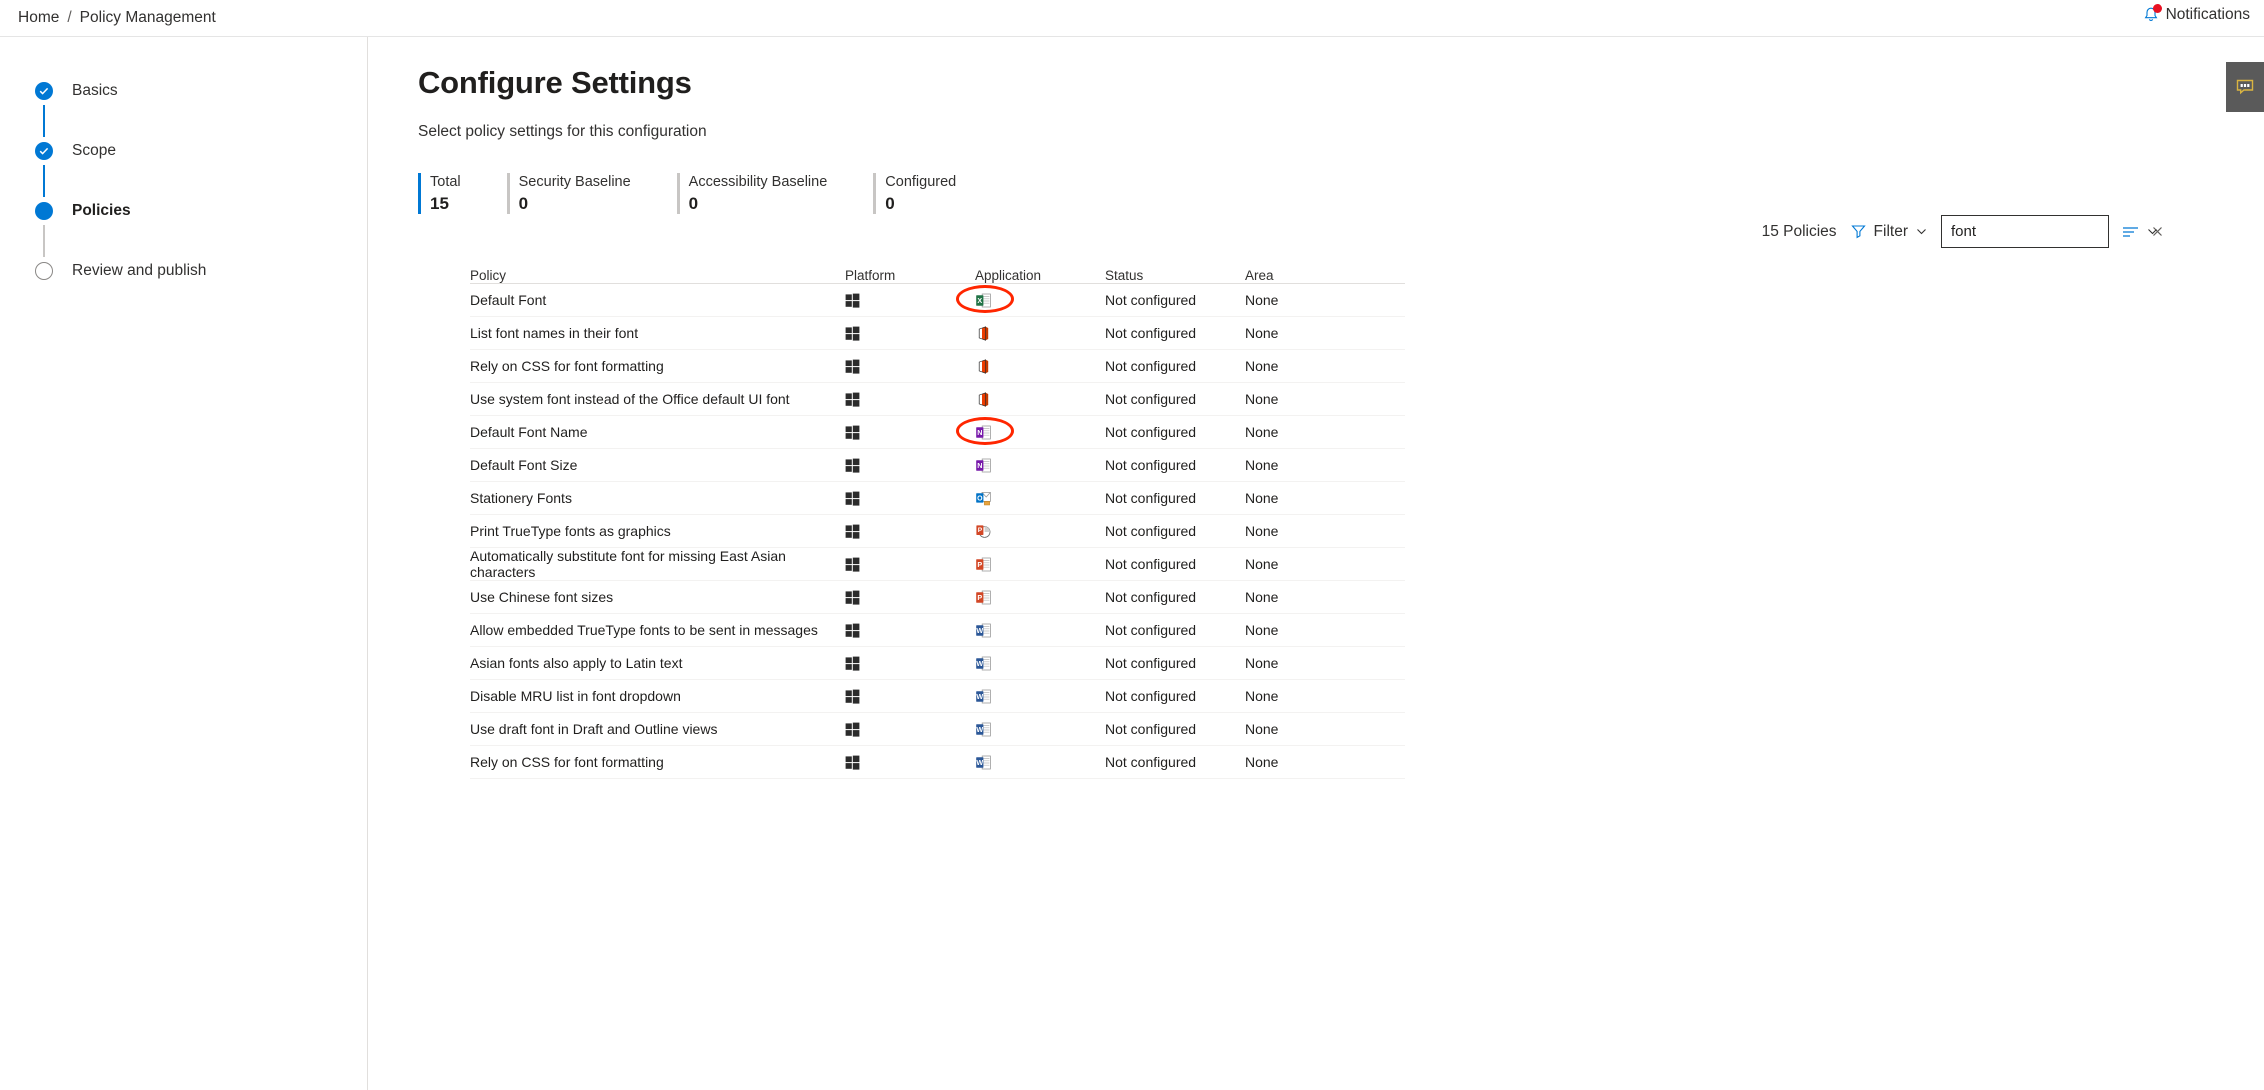 Image resolution: width=2264 pixels, height=1090 pixels. What do you see at coordinates (752, 193) in the screenshot?
I see `stat-accessibility-baseline: Accessibility Baseline 0` at bounding box center [752, 193].